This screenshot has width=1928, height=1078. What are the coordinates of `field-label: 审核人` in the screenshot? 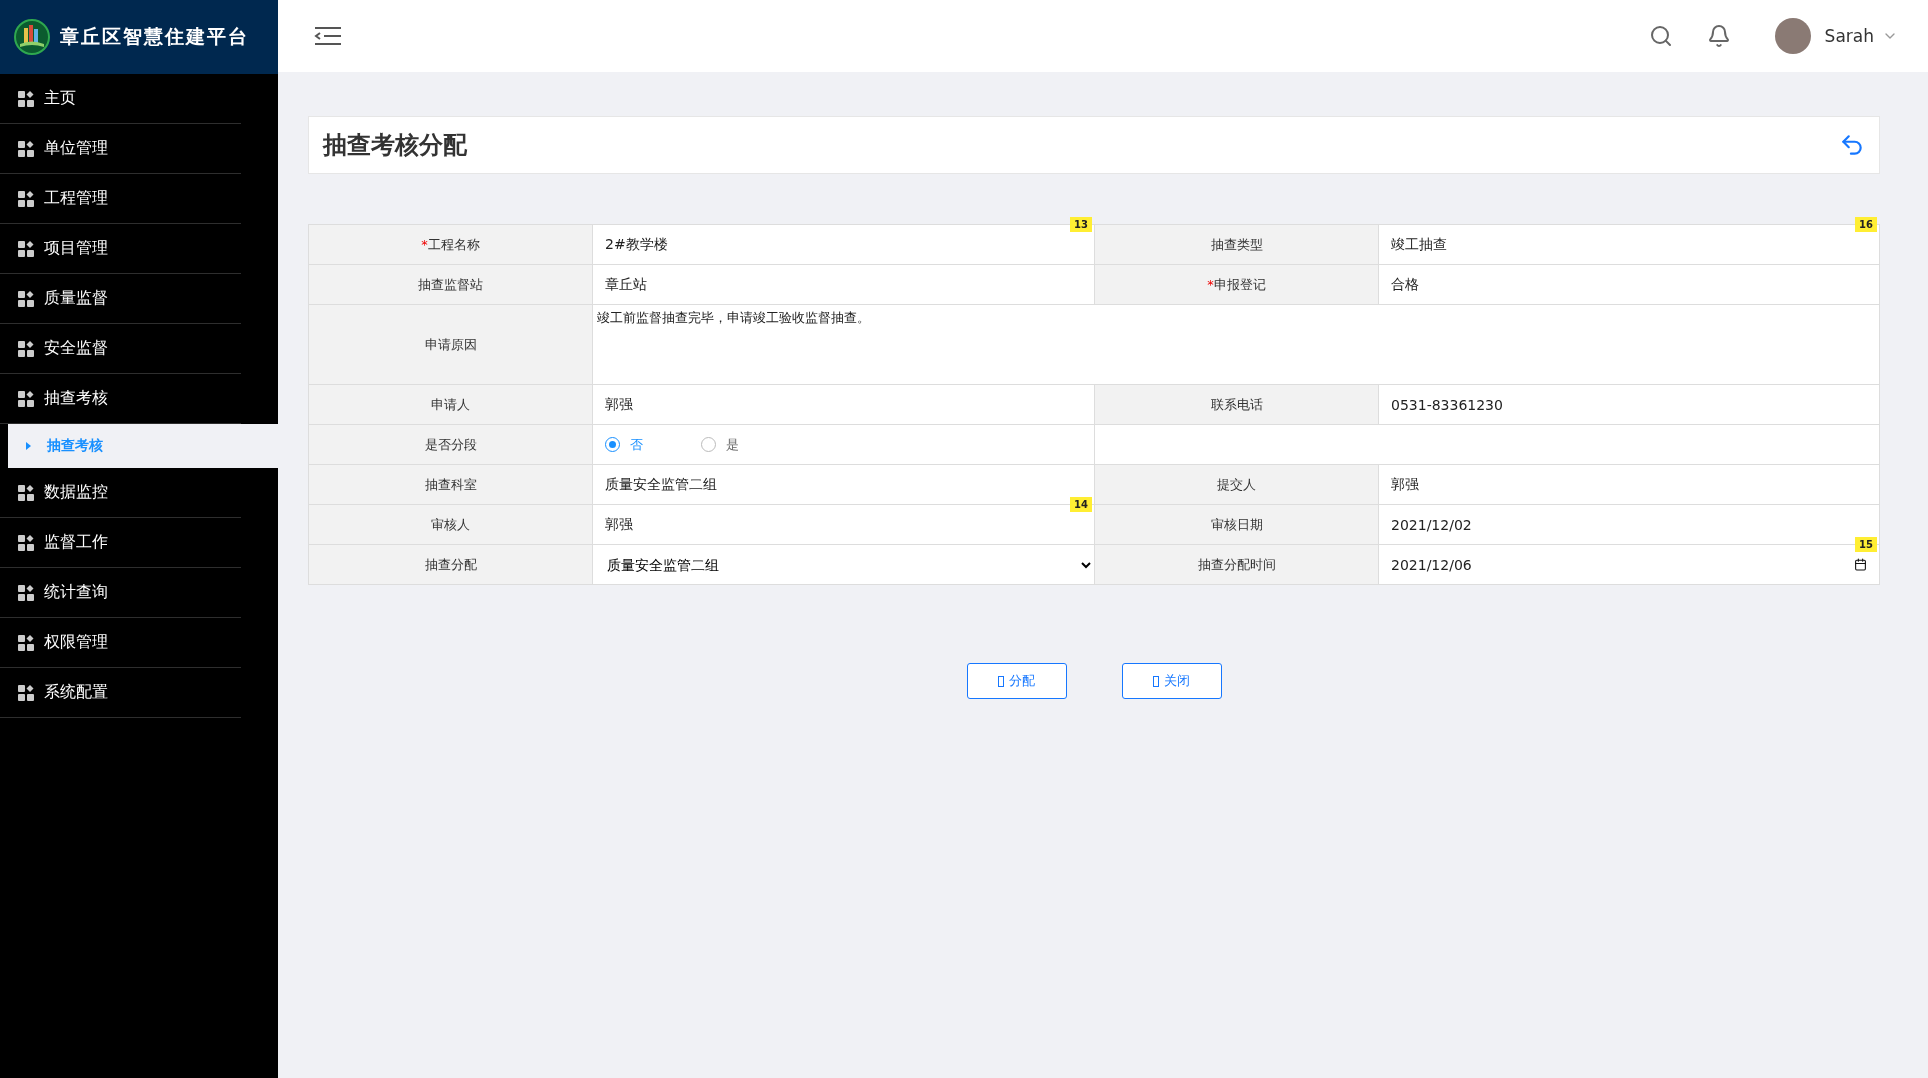 It's located at (451, 525).